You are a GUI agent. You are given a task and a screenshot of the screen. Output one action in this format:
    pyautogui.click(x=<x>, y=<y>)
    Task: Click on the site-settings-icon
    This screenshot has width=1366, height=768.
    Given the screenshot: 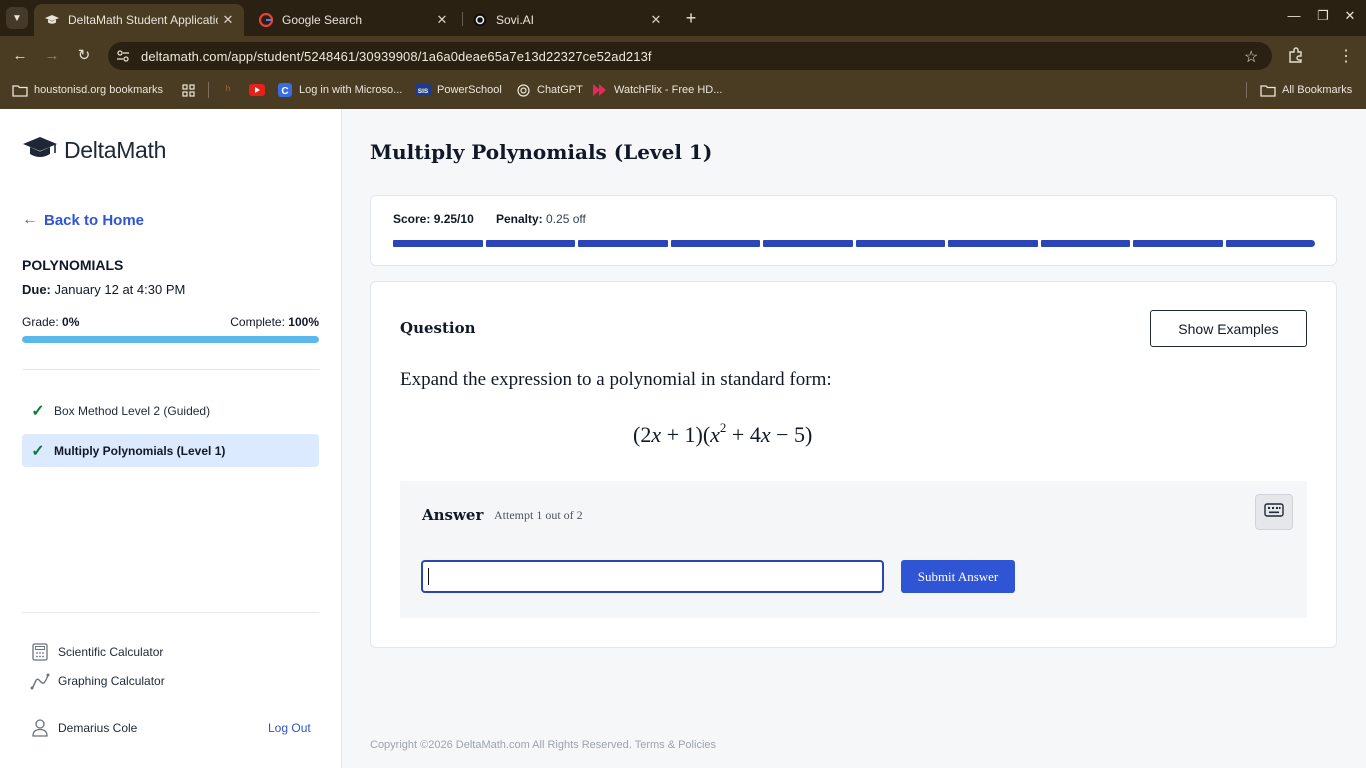 What is the action you would take?
    pyautogui.click(x=123, y=56)
    